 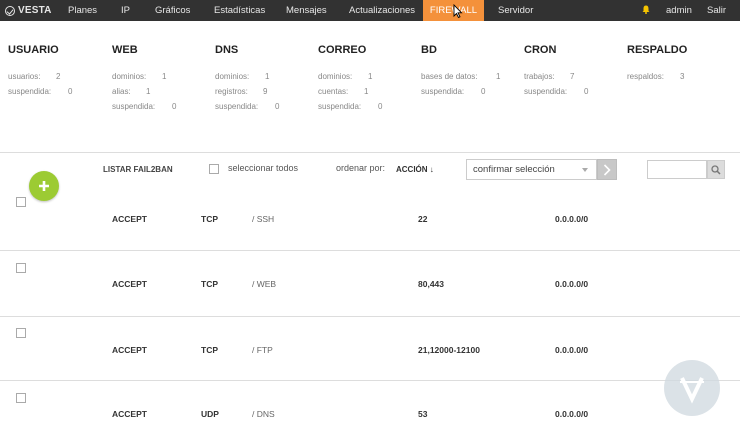 I want to click on stat-title: RESPALDO, so click(x=657, y=50).